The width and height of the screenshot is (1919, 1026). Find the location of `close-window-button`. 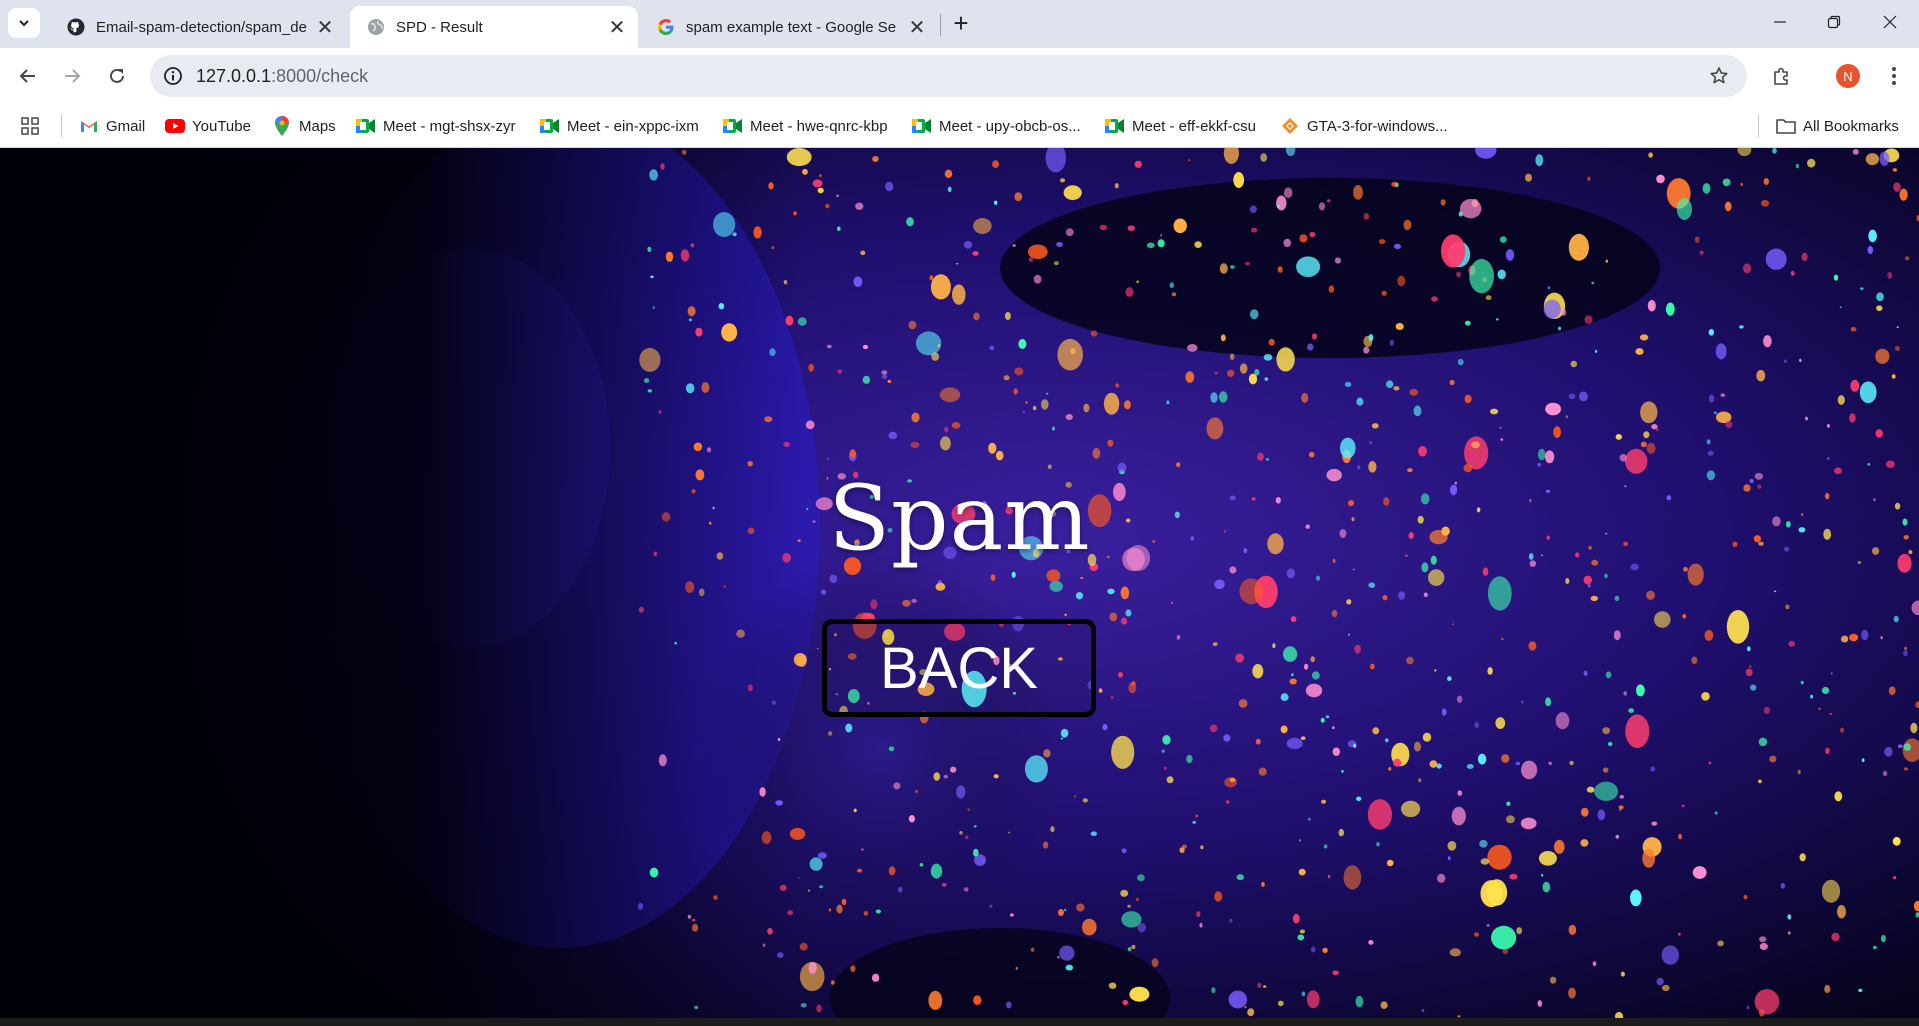

close-window-button is located at coordinates (1890, 22).